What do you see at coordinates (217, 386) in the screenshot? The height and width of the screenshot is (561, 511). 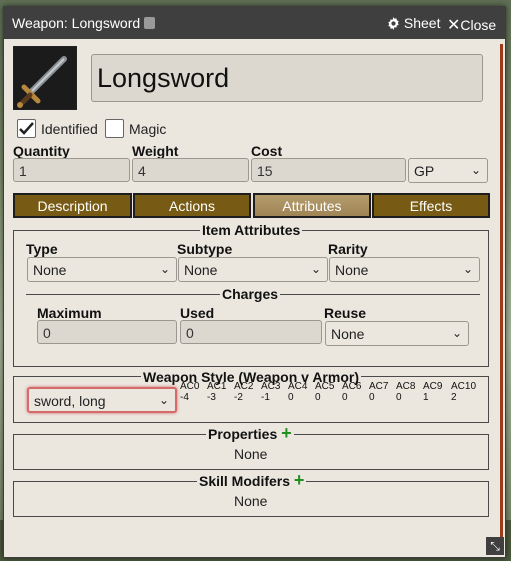 I see `ac-header: AC1` at bounding box center [217, 386].